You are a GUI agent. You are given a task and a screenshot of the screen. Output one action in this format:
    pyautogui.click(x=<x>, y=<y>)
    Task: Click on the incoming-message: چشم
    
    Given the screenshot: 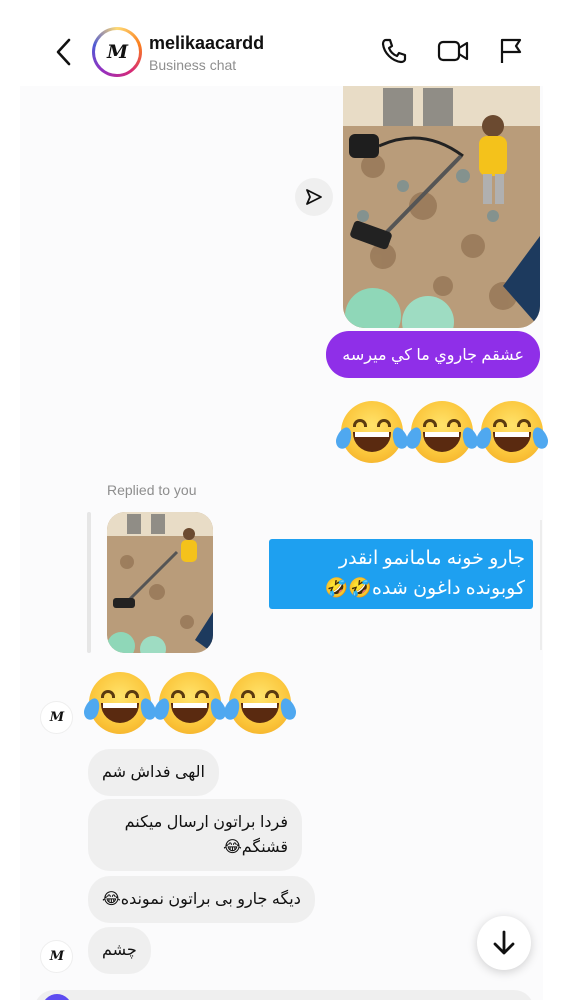 What is the action you would take?
    pyautogui.click(x=119, y=950)
    